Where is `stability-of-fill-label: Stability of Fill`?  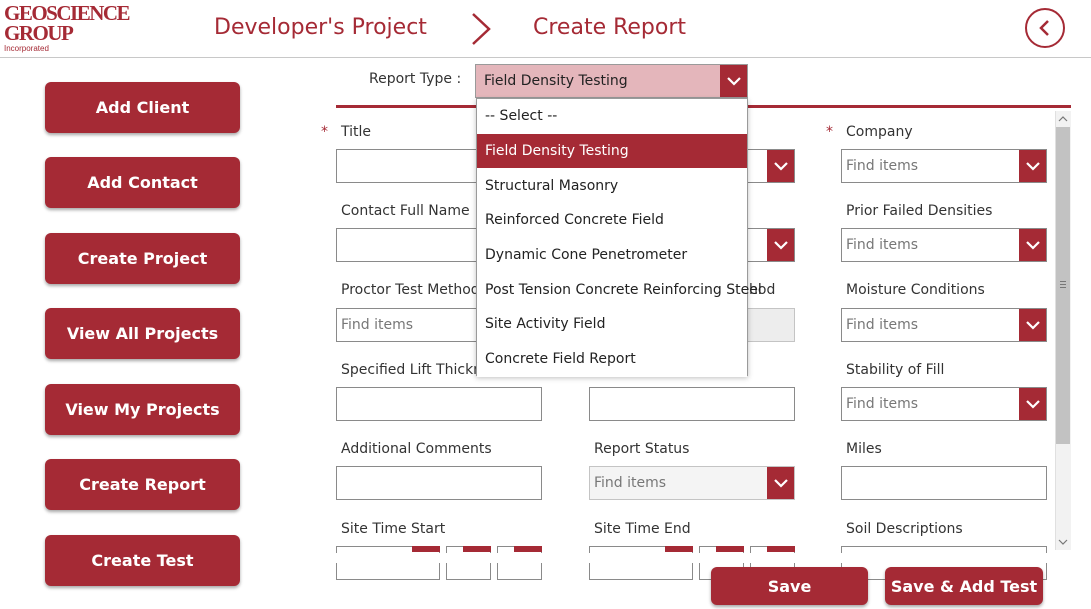 stability-of-fill-label: Stability of Fill is located at coordinates (895, 370).